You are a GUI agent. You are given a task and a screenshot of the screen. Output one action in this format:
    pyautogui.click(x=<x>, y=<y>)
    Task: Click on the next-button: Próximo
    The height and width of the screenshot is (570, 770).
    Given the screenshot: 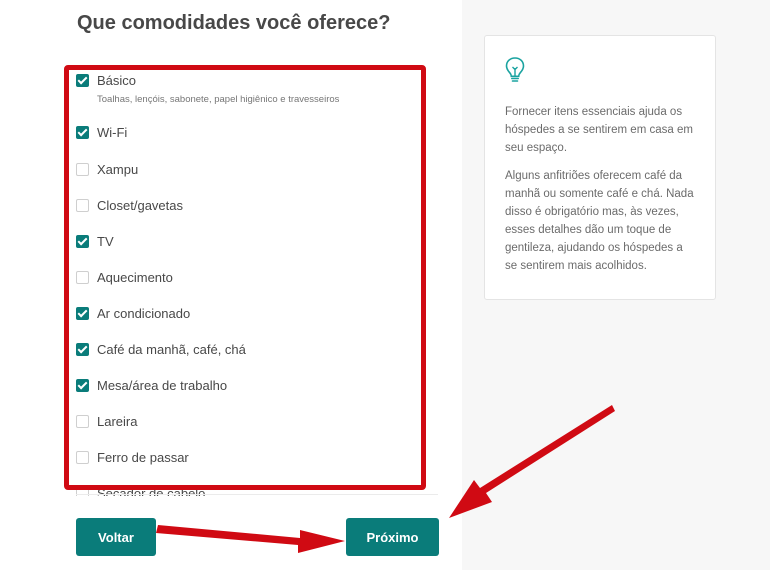 What is the action you would take?
    pyautogui.click(x=392, y=537)
    